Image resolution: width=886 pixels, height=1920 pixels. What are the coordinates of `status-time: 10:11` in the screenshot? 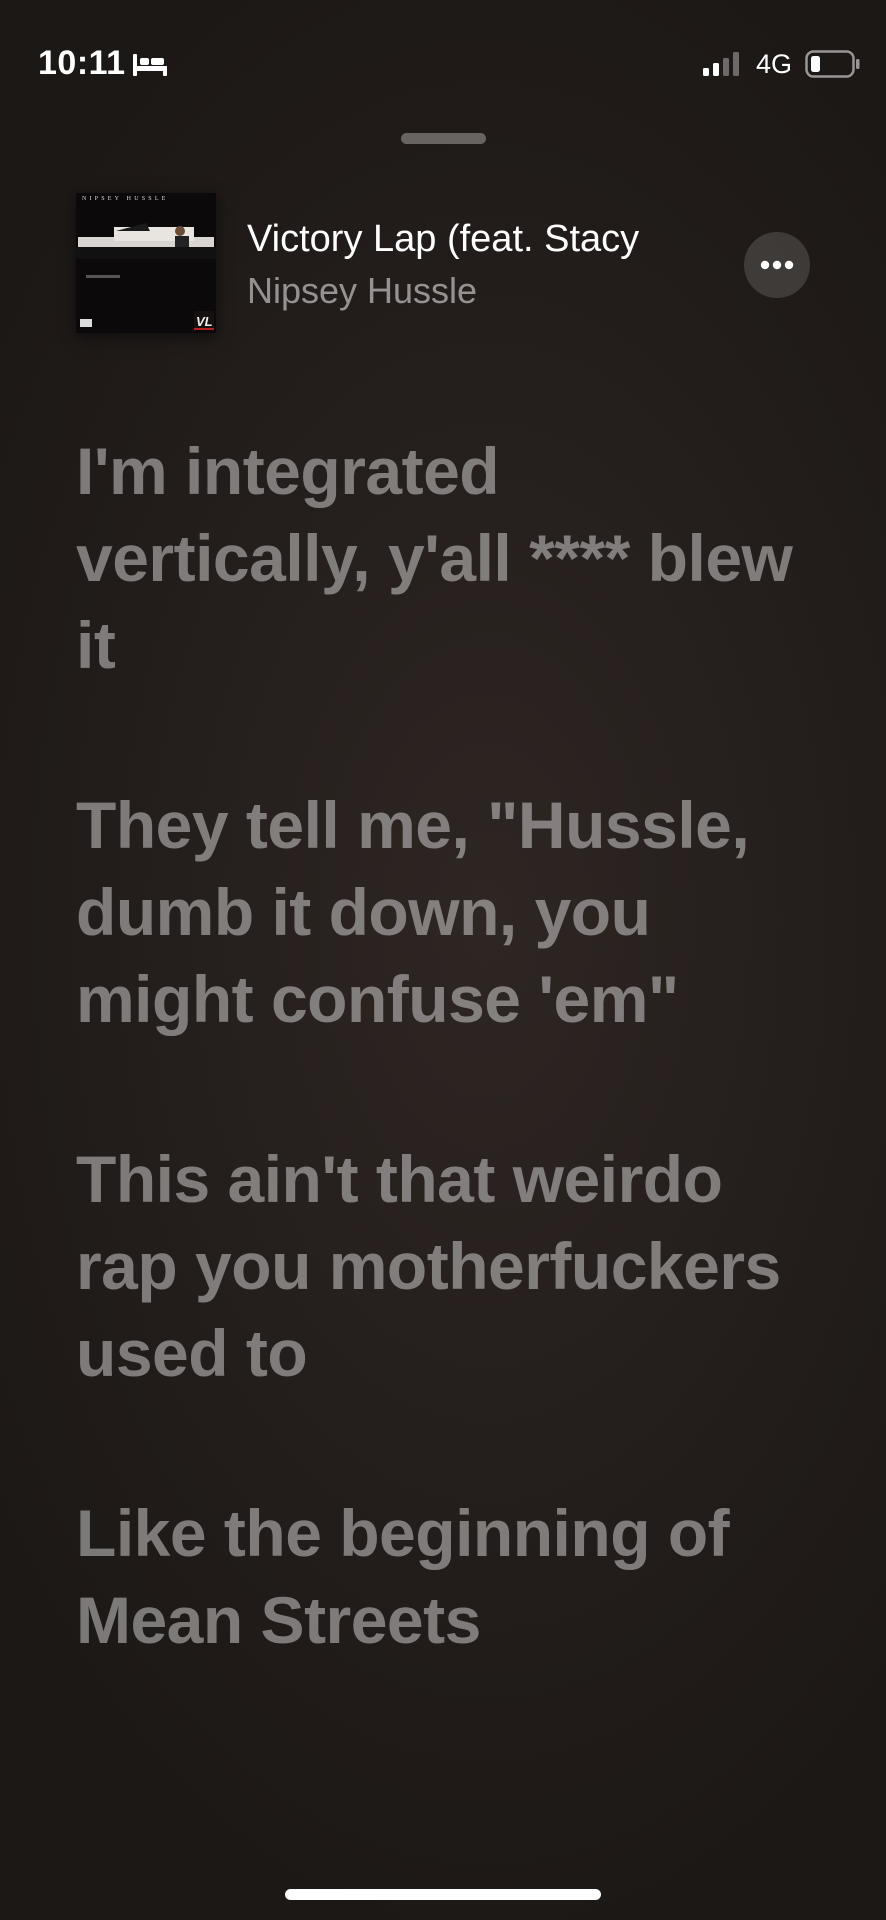 It's located at (82, 63).